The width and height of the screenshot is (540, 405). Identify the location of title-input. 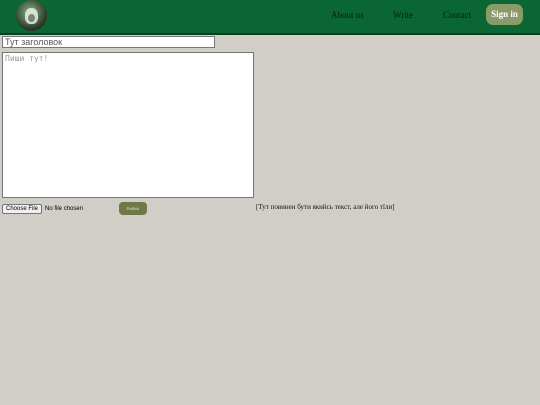
(108, 42).